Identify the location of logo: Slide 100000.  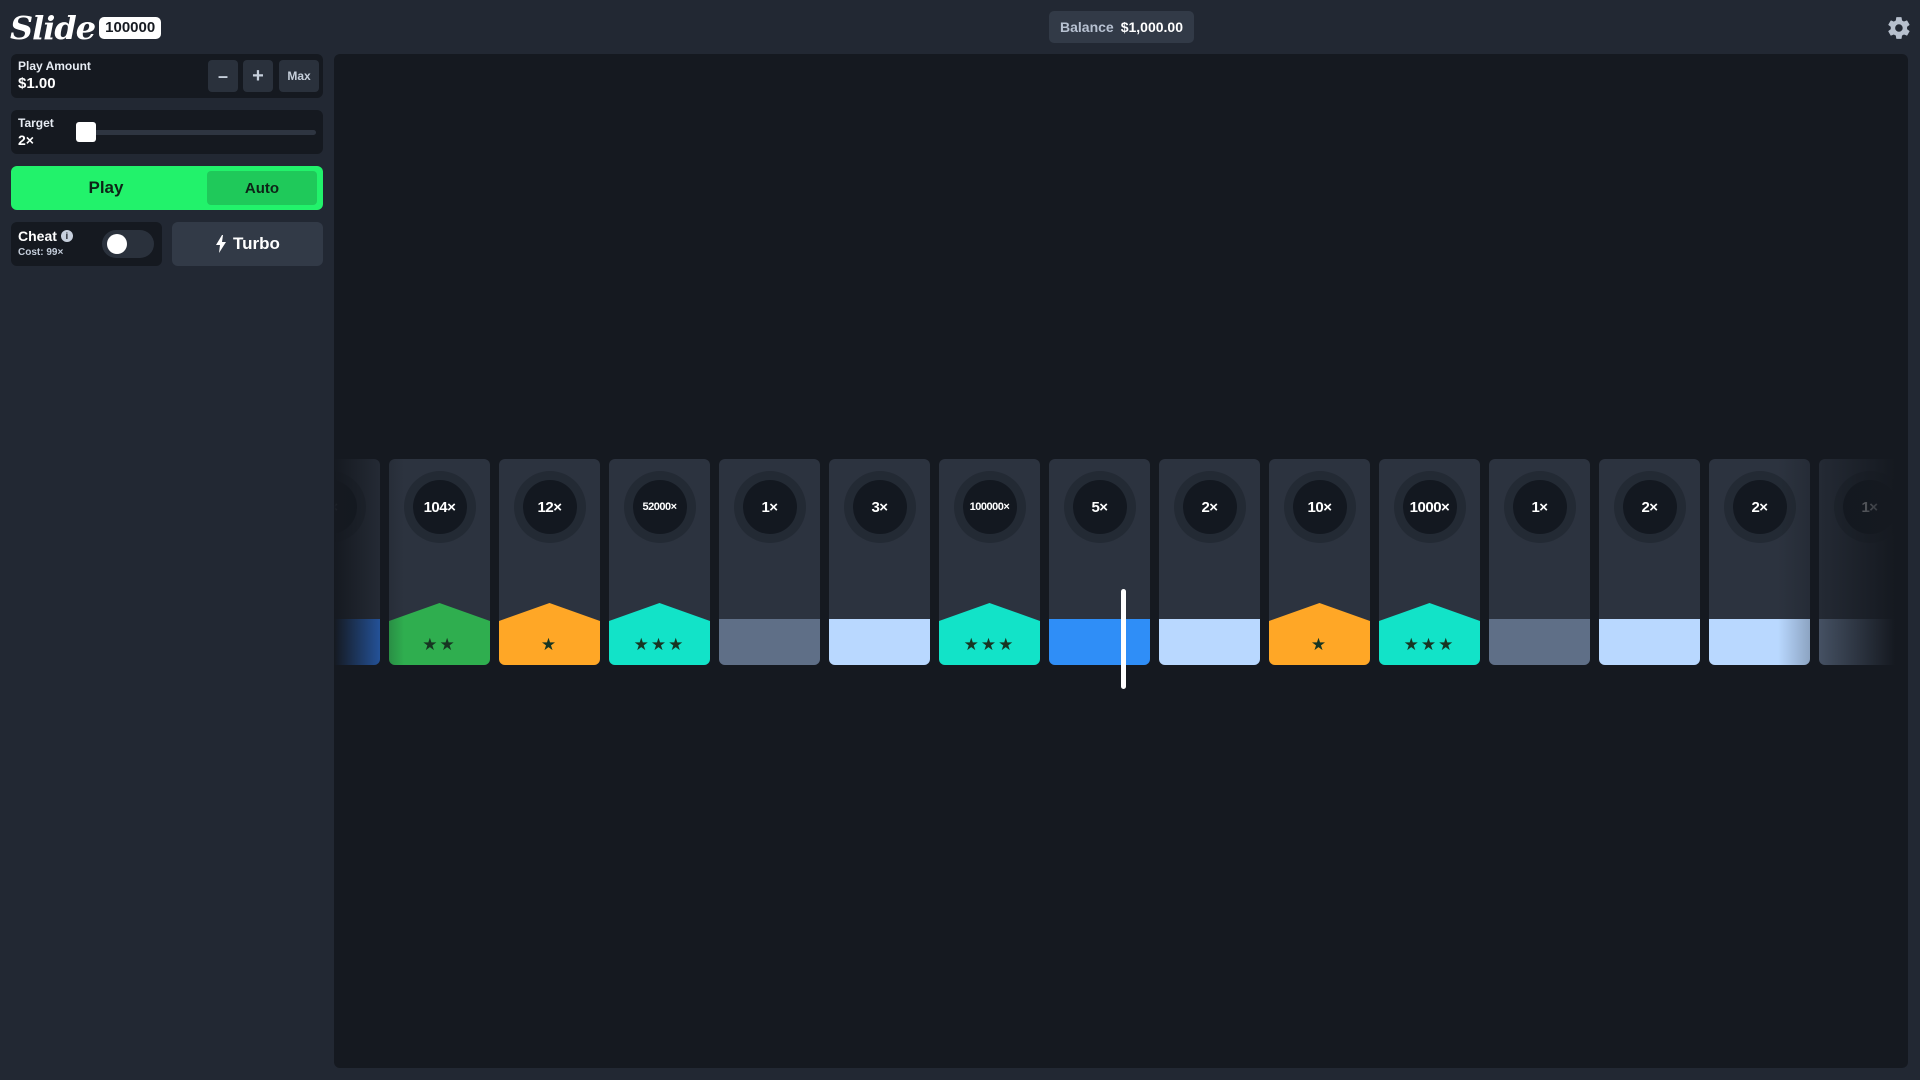
(86, 28).